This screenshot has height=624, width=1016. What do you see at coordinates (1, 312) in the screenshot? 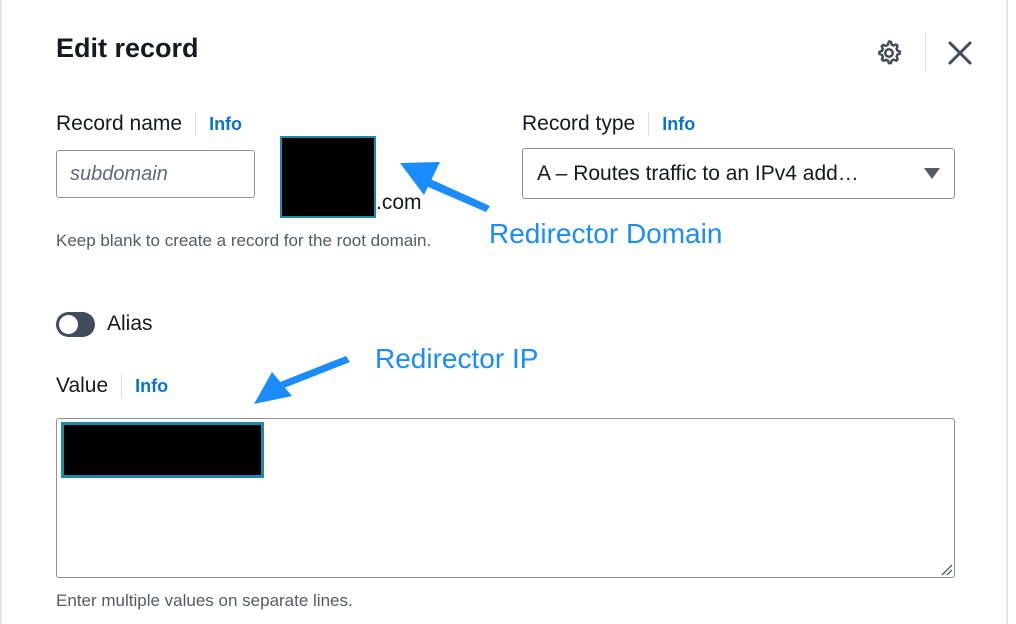
I see `panel-left-border` at bounding box center [1, 312].